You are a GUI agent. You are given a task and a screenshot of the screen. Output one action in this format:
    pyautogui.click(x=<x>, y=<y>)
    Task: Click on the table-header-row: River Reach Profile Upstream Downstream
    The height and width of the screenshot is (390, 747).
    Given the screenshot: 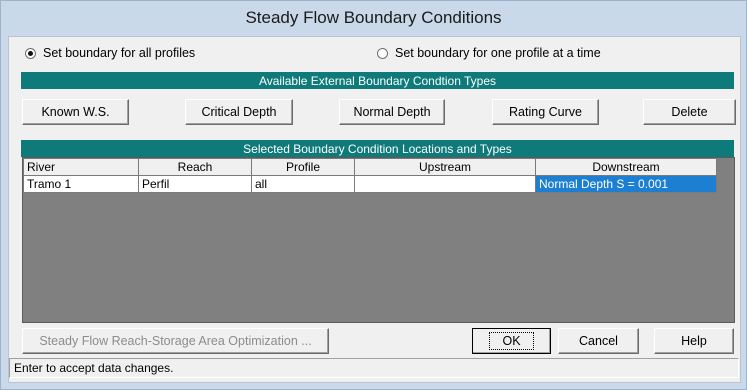 What is the action you would take?
    pyautogui.click(x=370, y=167)
    